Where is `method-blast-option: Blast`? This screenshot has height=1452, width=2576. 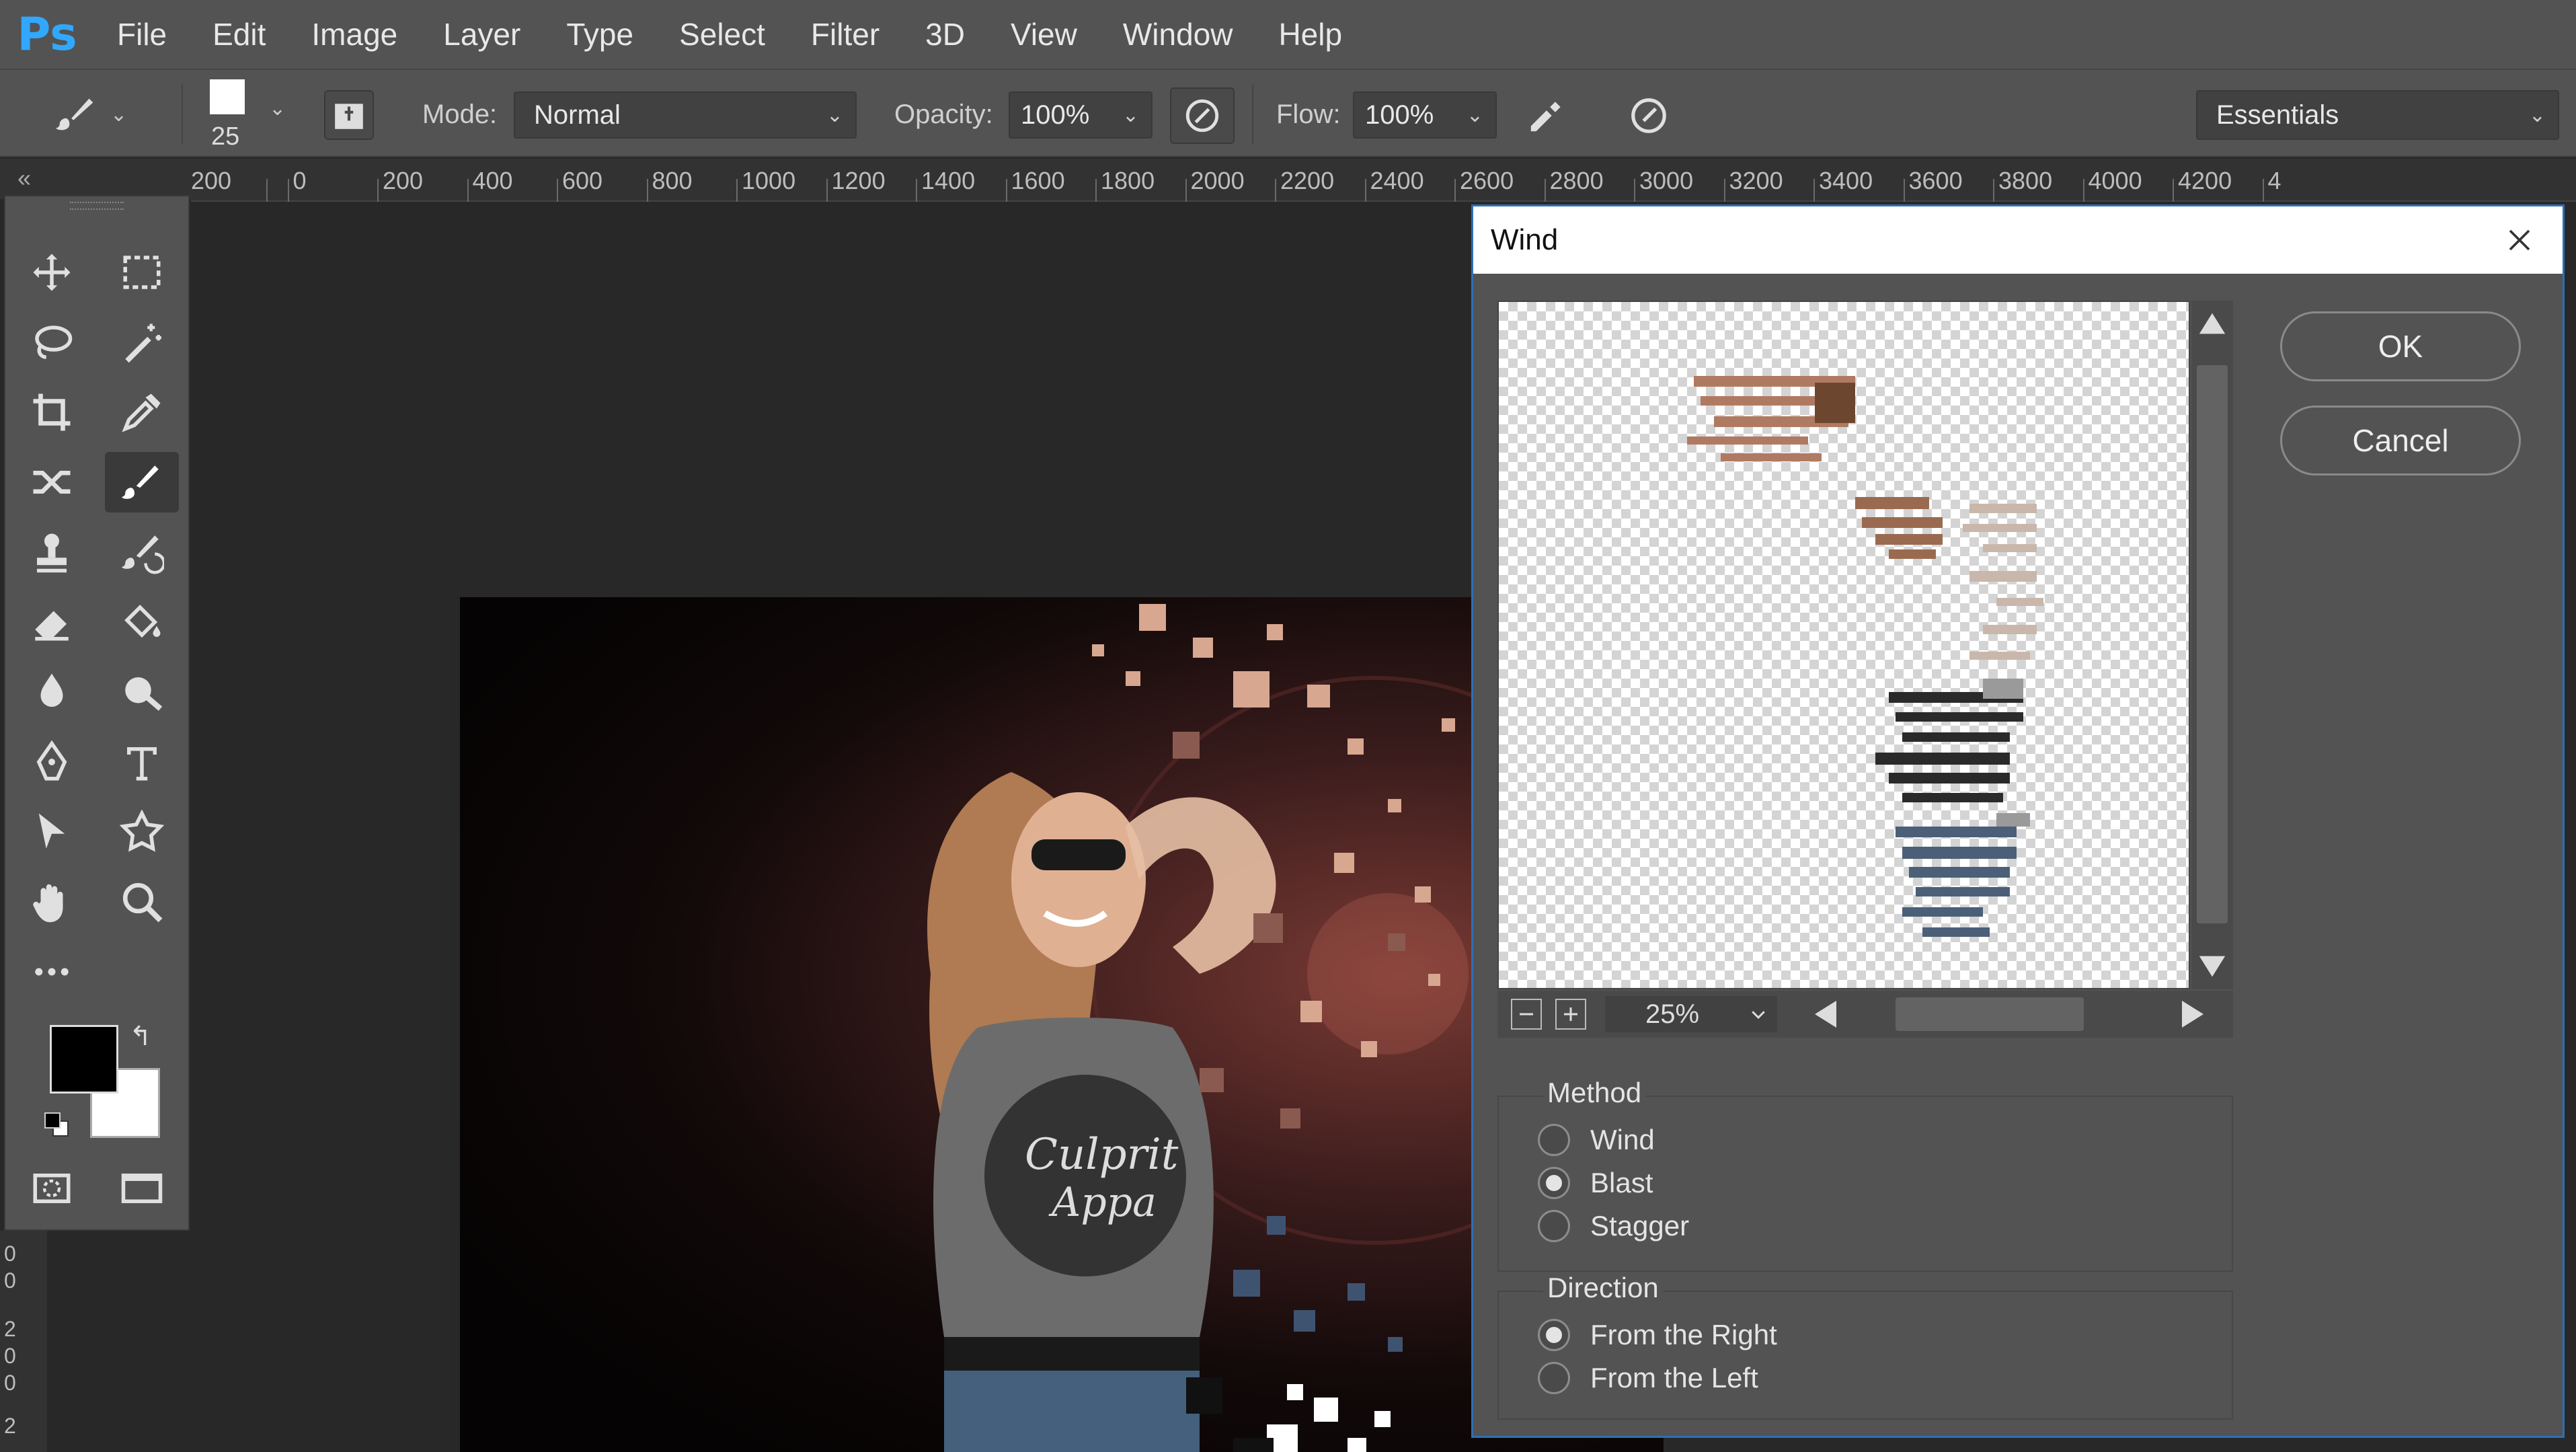
method-blast-option: Blast is located at coordinates (1596, 1183).